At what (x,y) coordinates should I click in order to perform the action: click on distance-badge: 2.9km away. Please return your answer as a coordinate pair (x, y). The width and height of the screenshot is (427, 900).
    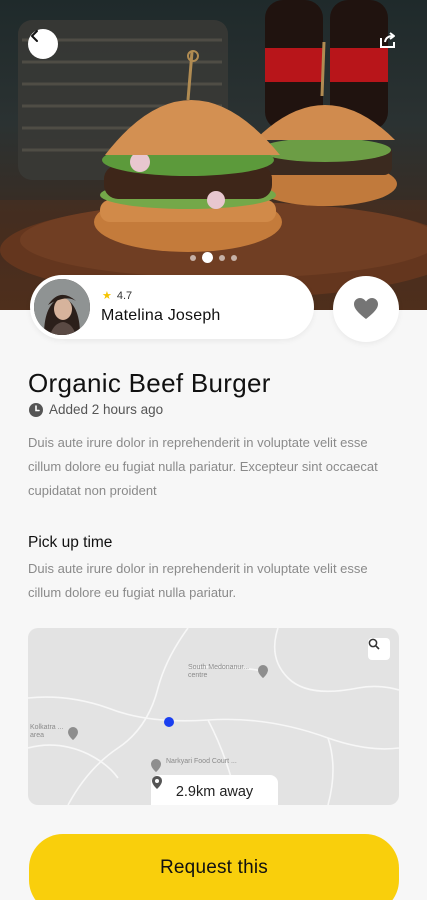
    Looking at the image, I should click on (214, 790).